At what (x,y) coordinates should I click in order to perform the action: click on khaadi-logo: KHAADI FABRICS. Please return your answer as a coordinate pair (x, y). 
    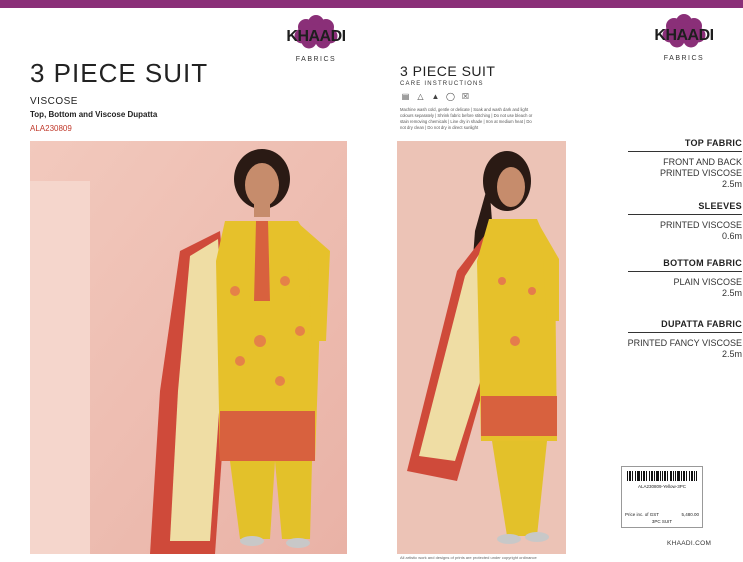
    Looking at the image, I should click on (316, 39).